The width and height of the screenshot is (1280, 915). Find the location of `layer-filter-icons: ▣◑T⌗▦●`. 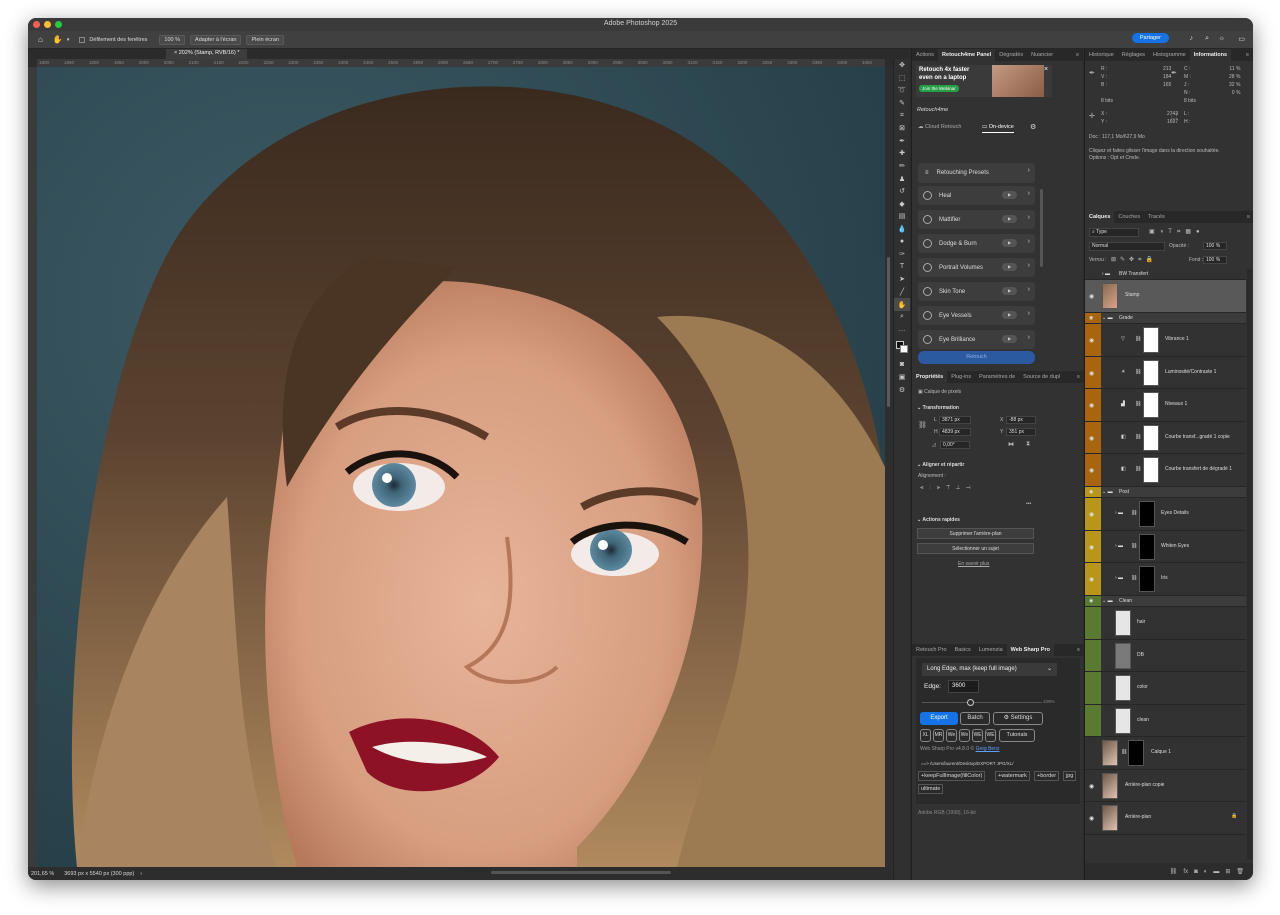

layer-filter-icons: ▣◑T⌗▦● is located at coordinates (1177, 232).